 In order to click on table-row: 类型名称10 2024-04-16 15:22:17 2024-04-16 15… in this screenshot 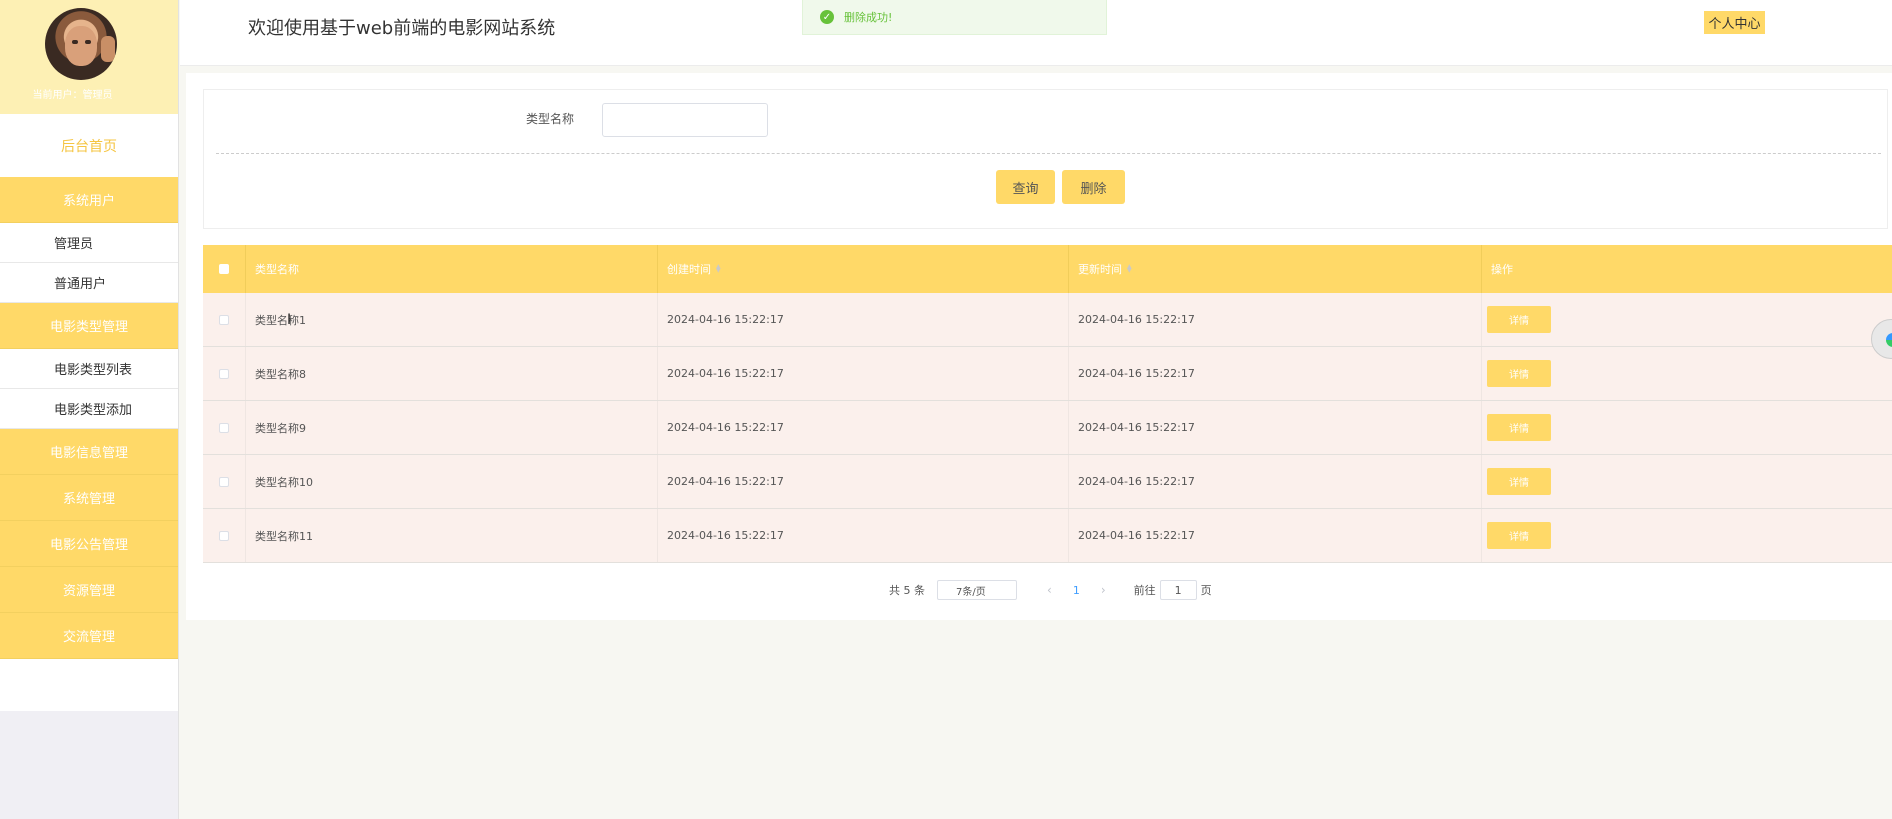, I will do `click(1047, 482)`.